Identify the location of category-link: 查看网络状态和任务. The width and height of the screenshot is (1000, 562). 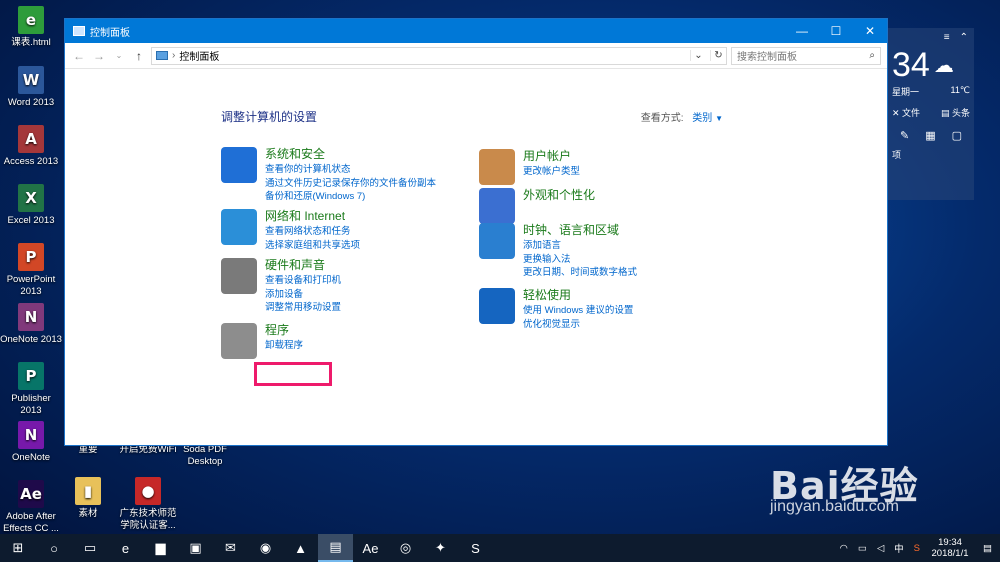
(312, 232).